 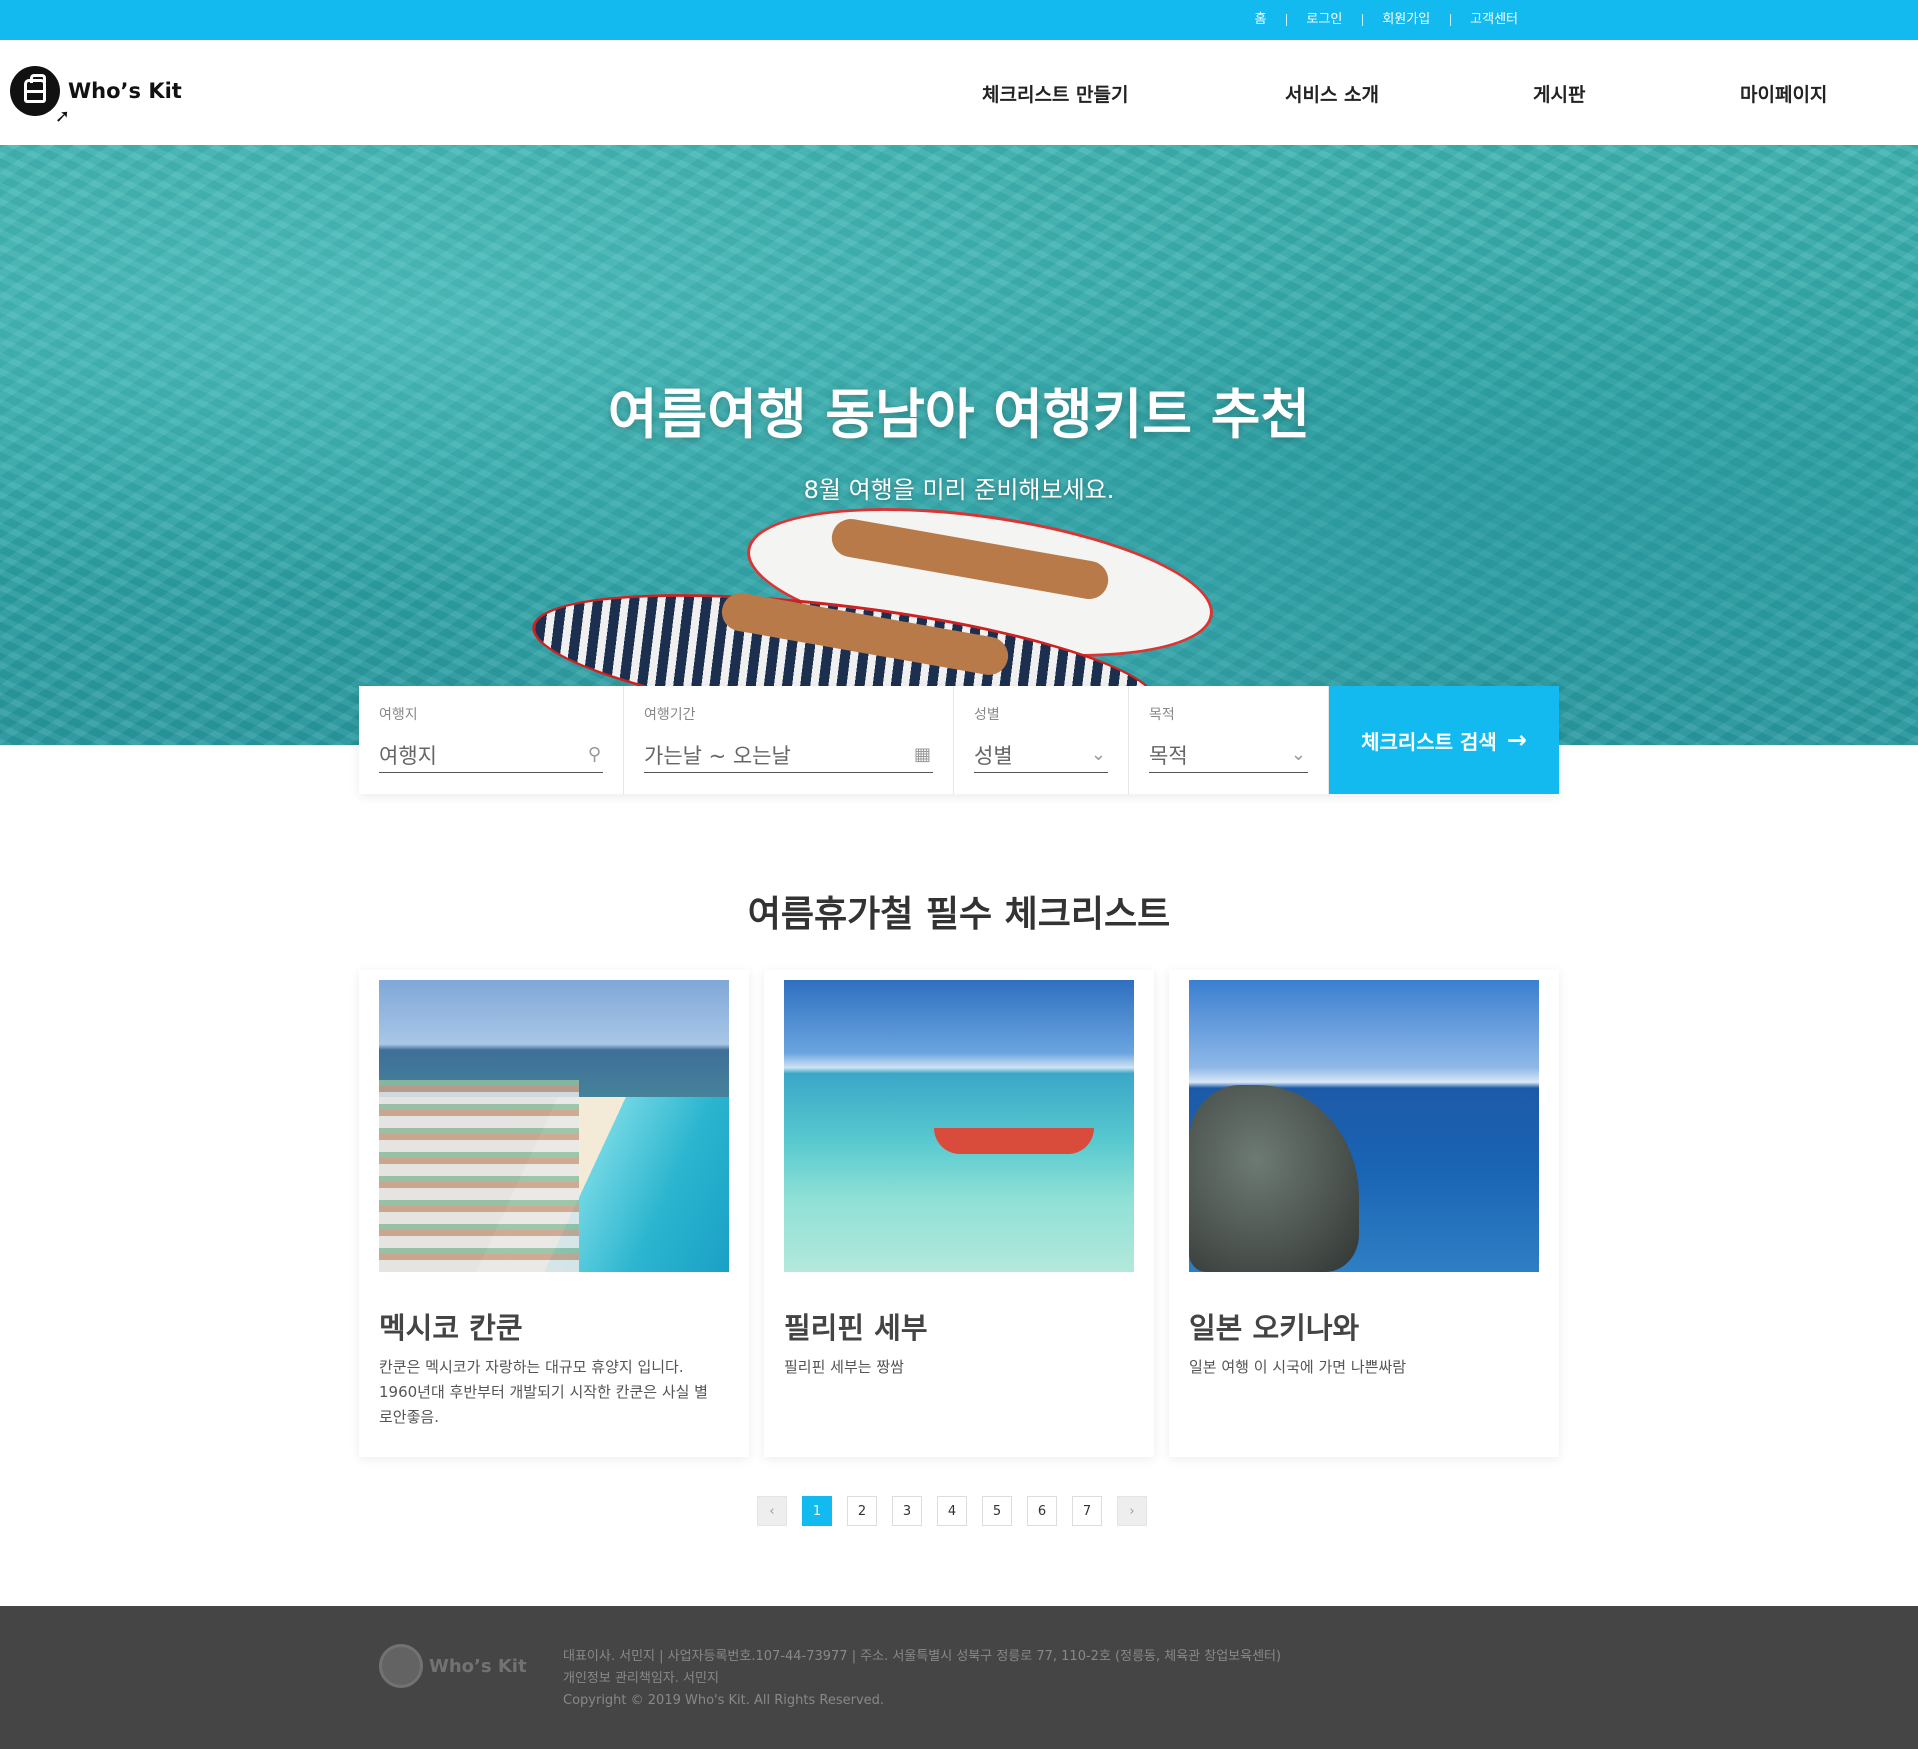 What do you see at coordinates (959, 1126) in the screenshot?
I see `cebu-photo` at bounding box center [959, 1126].